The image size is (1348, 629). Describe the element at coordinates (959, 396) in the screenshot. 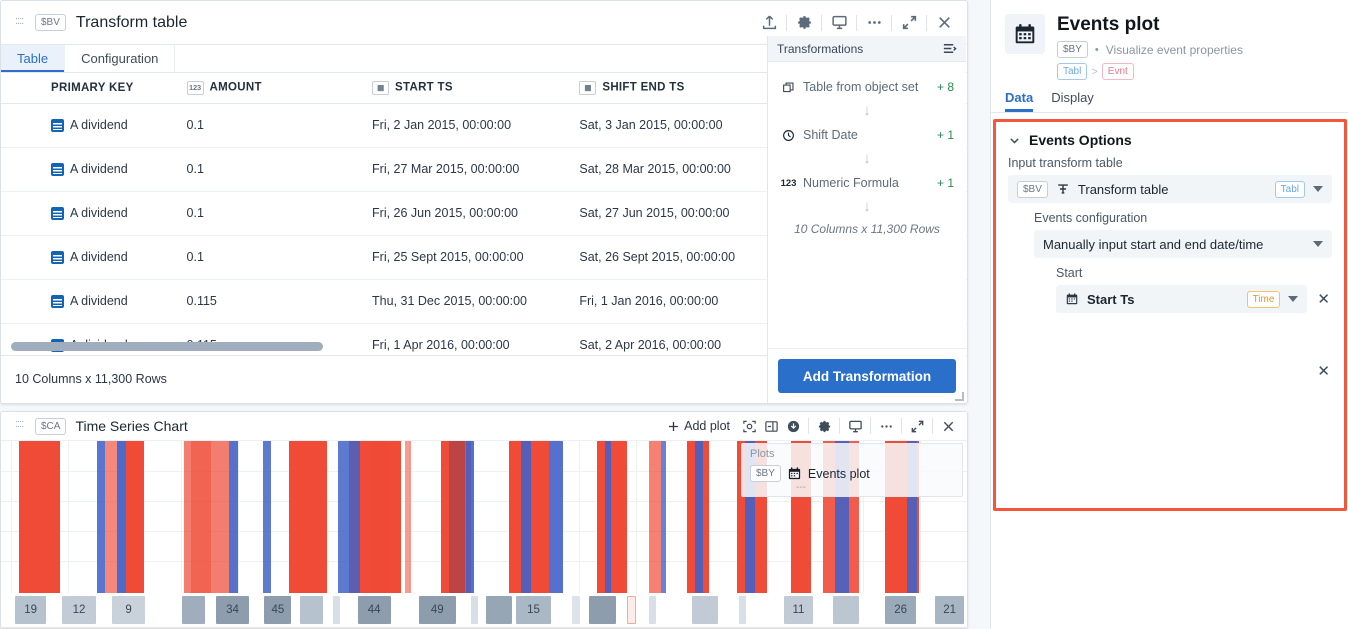

I see `resize-handle` at that location.